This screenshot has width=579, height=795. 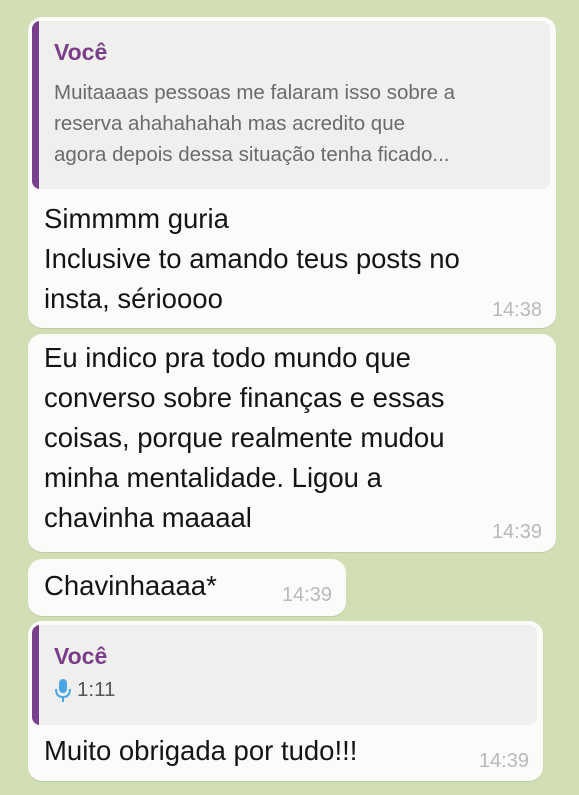 I want to click on message-bubble: Chavinhaaaa* 14:39, so click(x=187, y=587).